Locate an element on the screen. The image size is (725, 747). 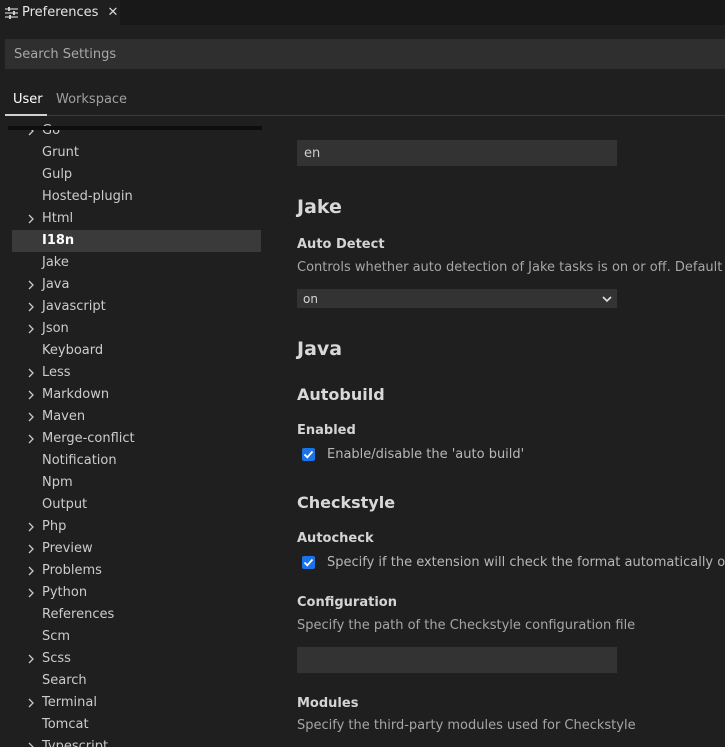
tree-item: Tomcat is located at coordinates (136, 725).